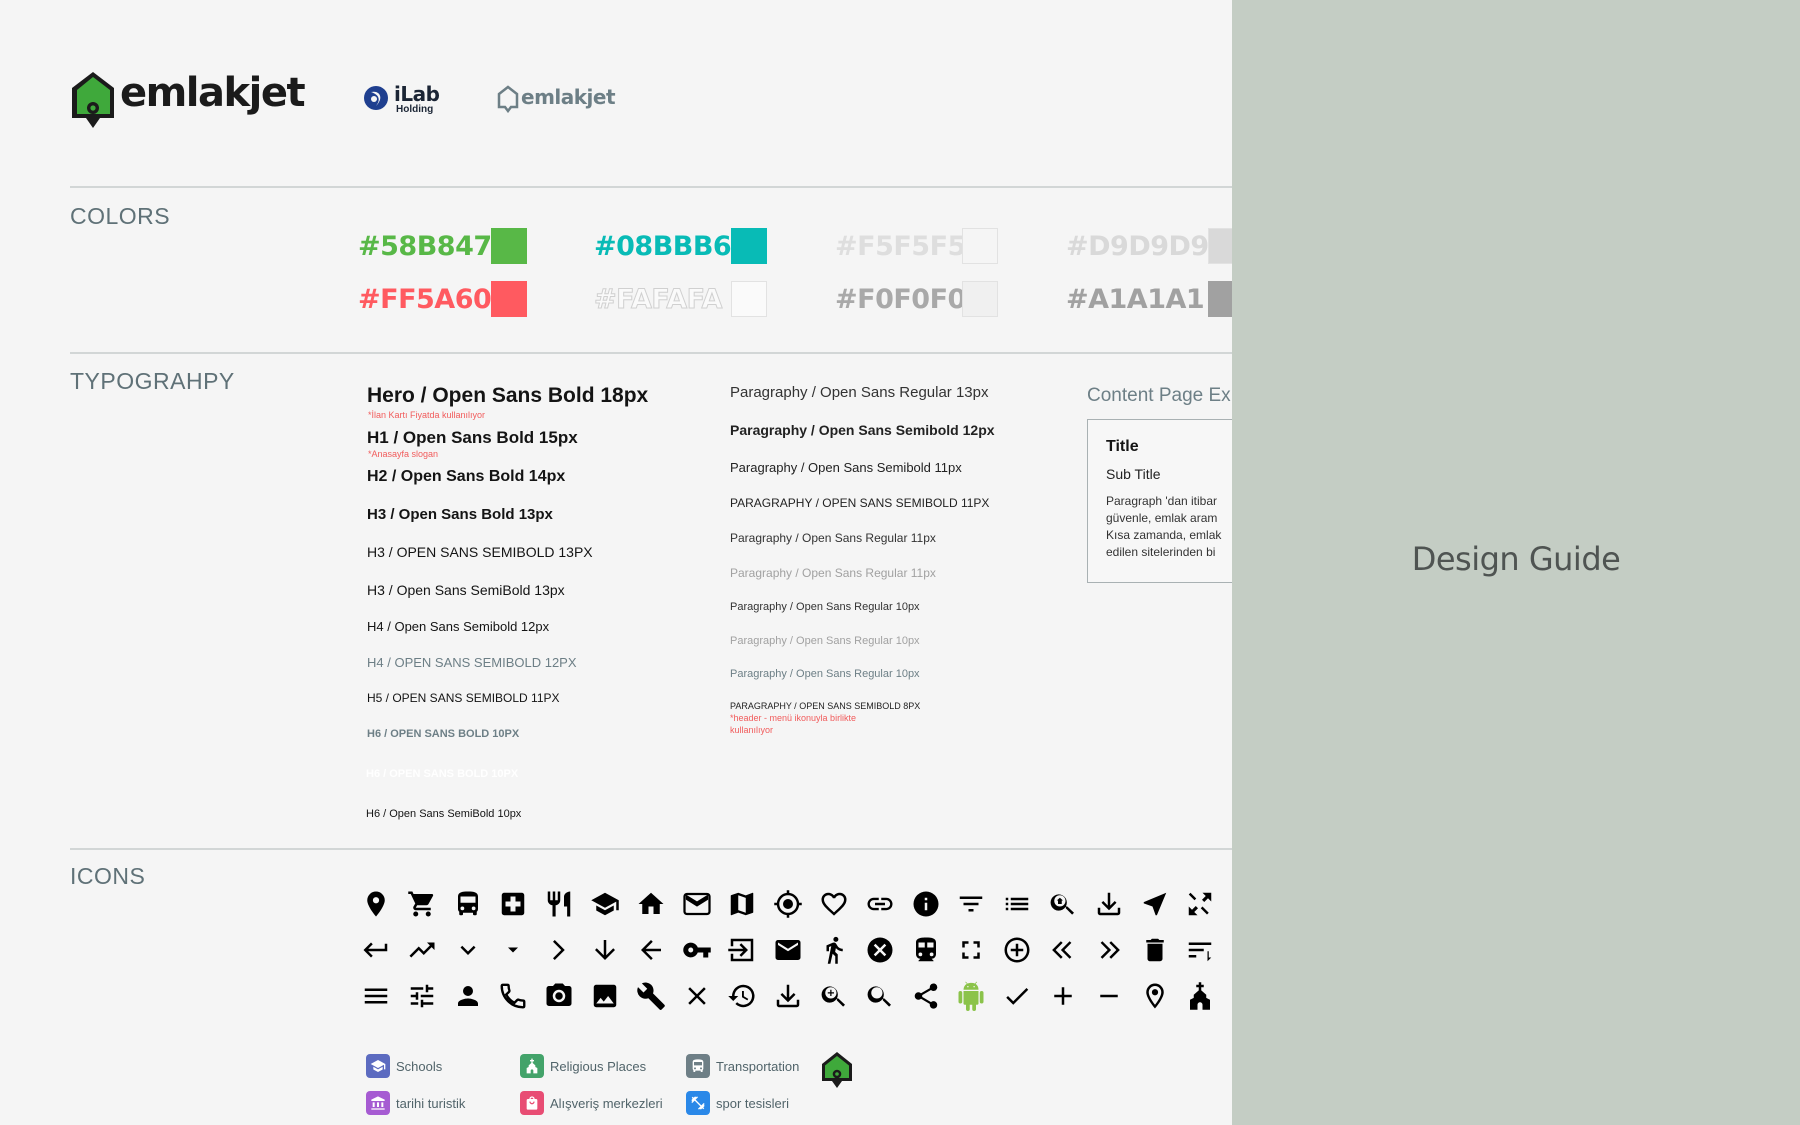  What do you see at coordinates (758, 1066) in the screenshot?
I see `poi-legend-label: Transportation` at bounding box center [758, 1066].